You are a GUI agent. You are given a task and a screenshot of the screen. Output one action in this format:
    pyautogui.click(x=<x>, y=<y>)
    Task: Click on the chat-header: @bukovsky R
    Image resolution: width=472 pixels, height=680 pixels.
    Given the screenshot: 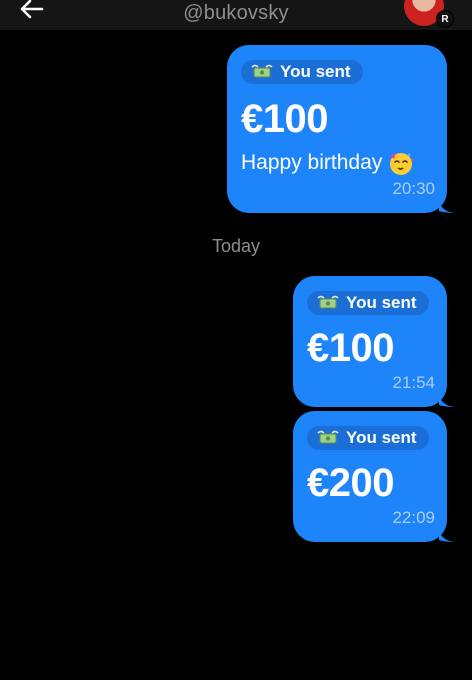 What is the action you would take?
    pyautogui.click(x=236, y=15)
    